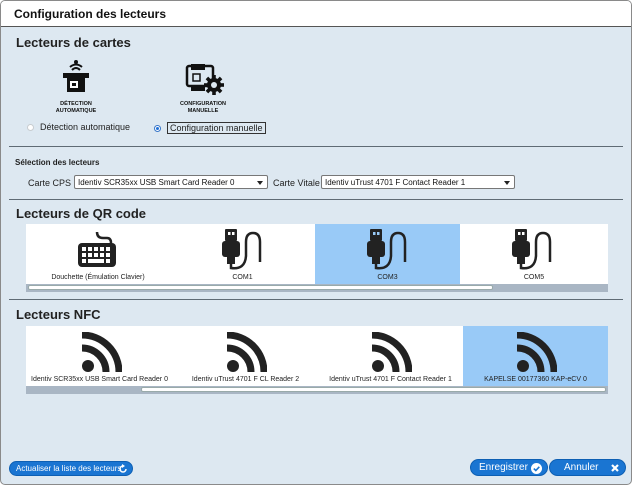 The width and height of the screenshot is (632, 485). I want to click on cancel-button: Annuler, so click(587, 467).